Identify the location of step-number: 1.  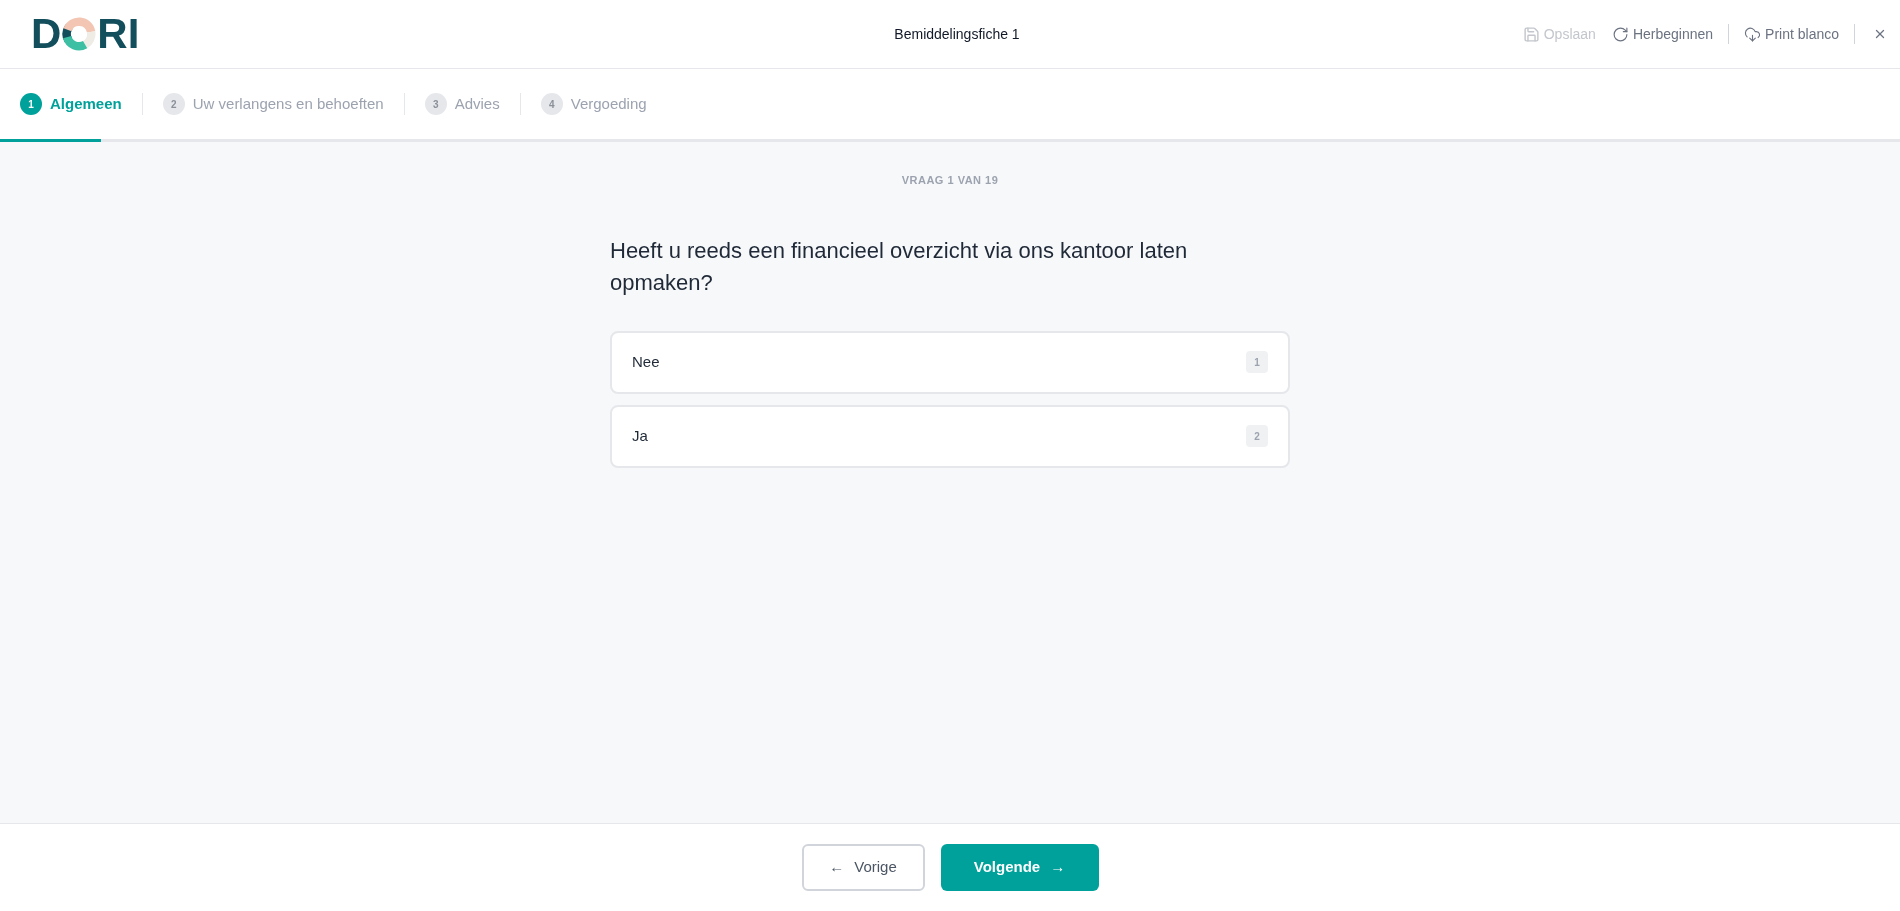
(31, 104).